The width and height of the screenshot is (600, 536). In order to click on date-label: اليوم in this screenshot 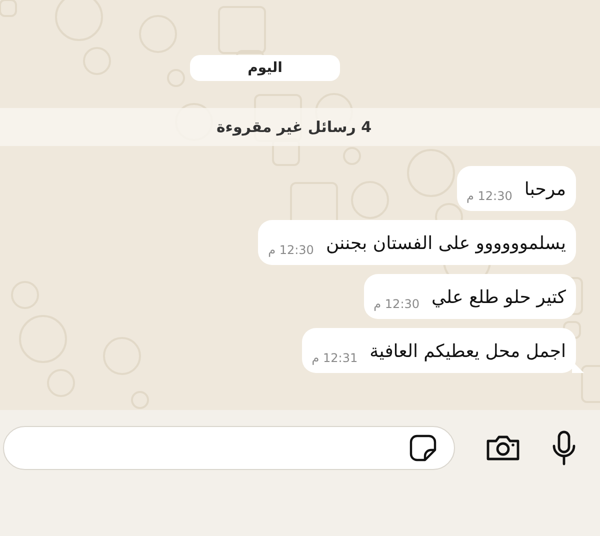, I will do `click(265, 68)`.